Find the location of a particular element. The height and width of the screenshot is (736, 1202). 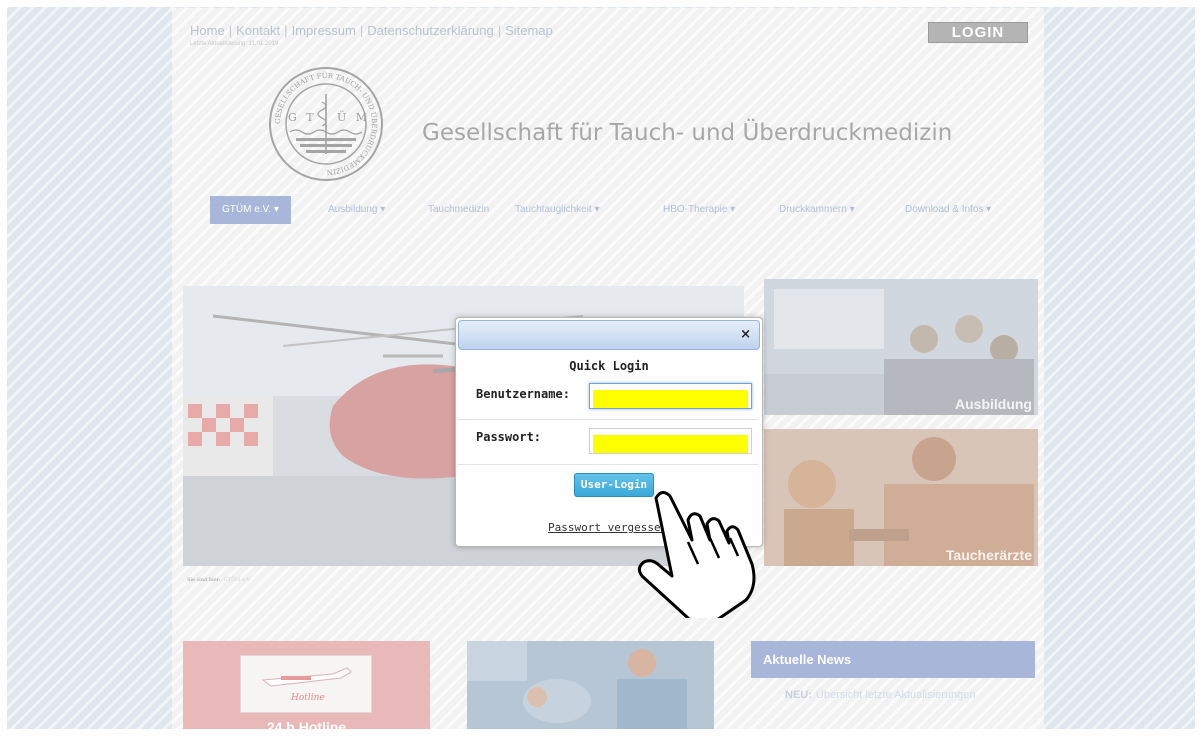

nav-item-gtuem: GTÜM e.V. ▾ is located at coordinates (250, 210).